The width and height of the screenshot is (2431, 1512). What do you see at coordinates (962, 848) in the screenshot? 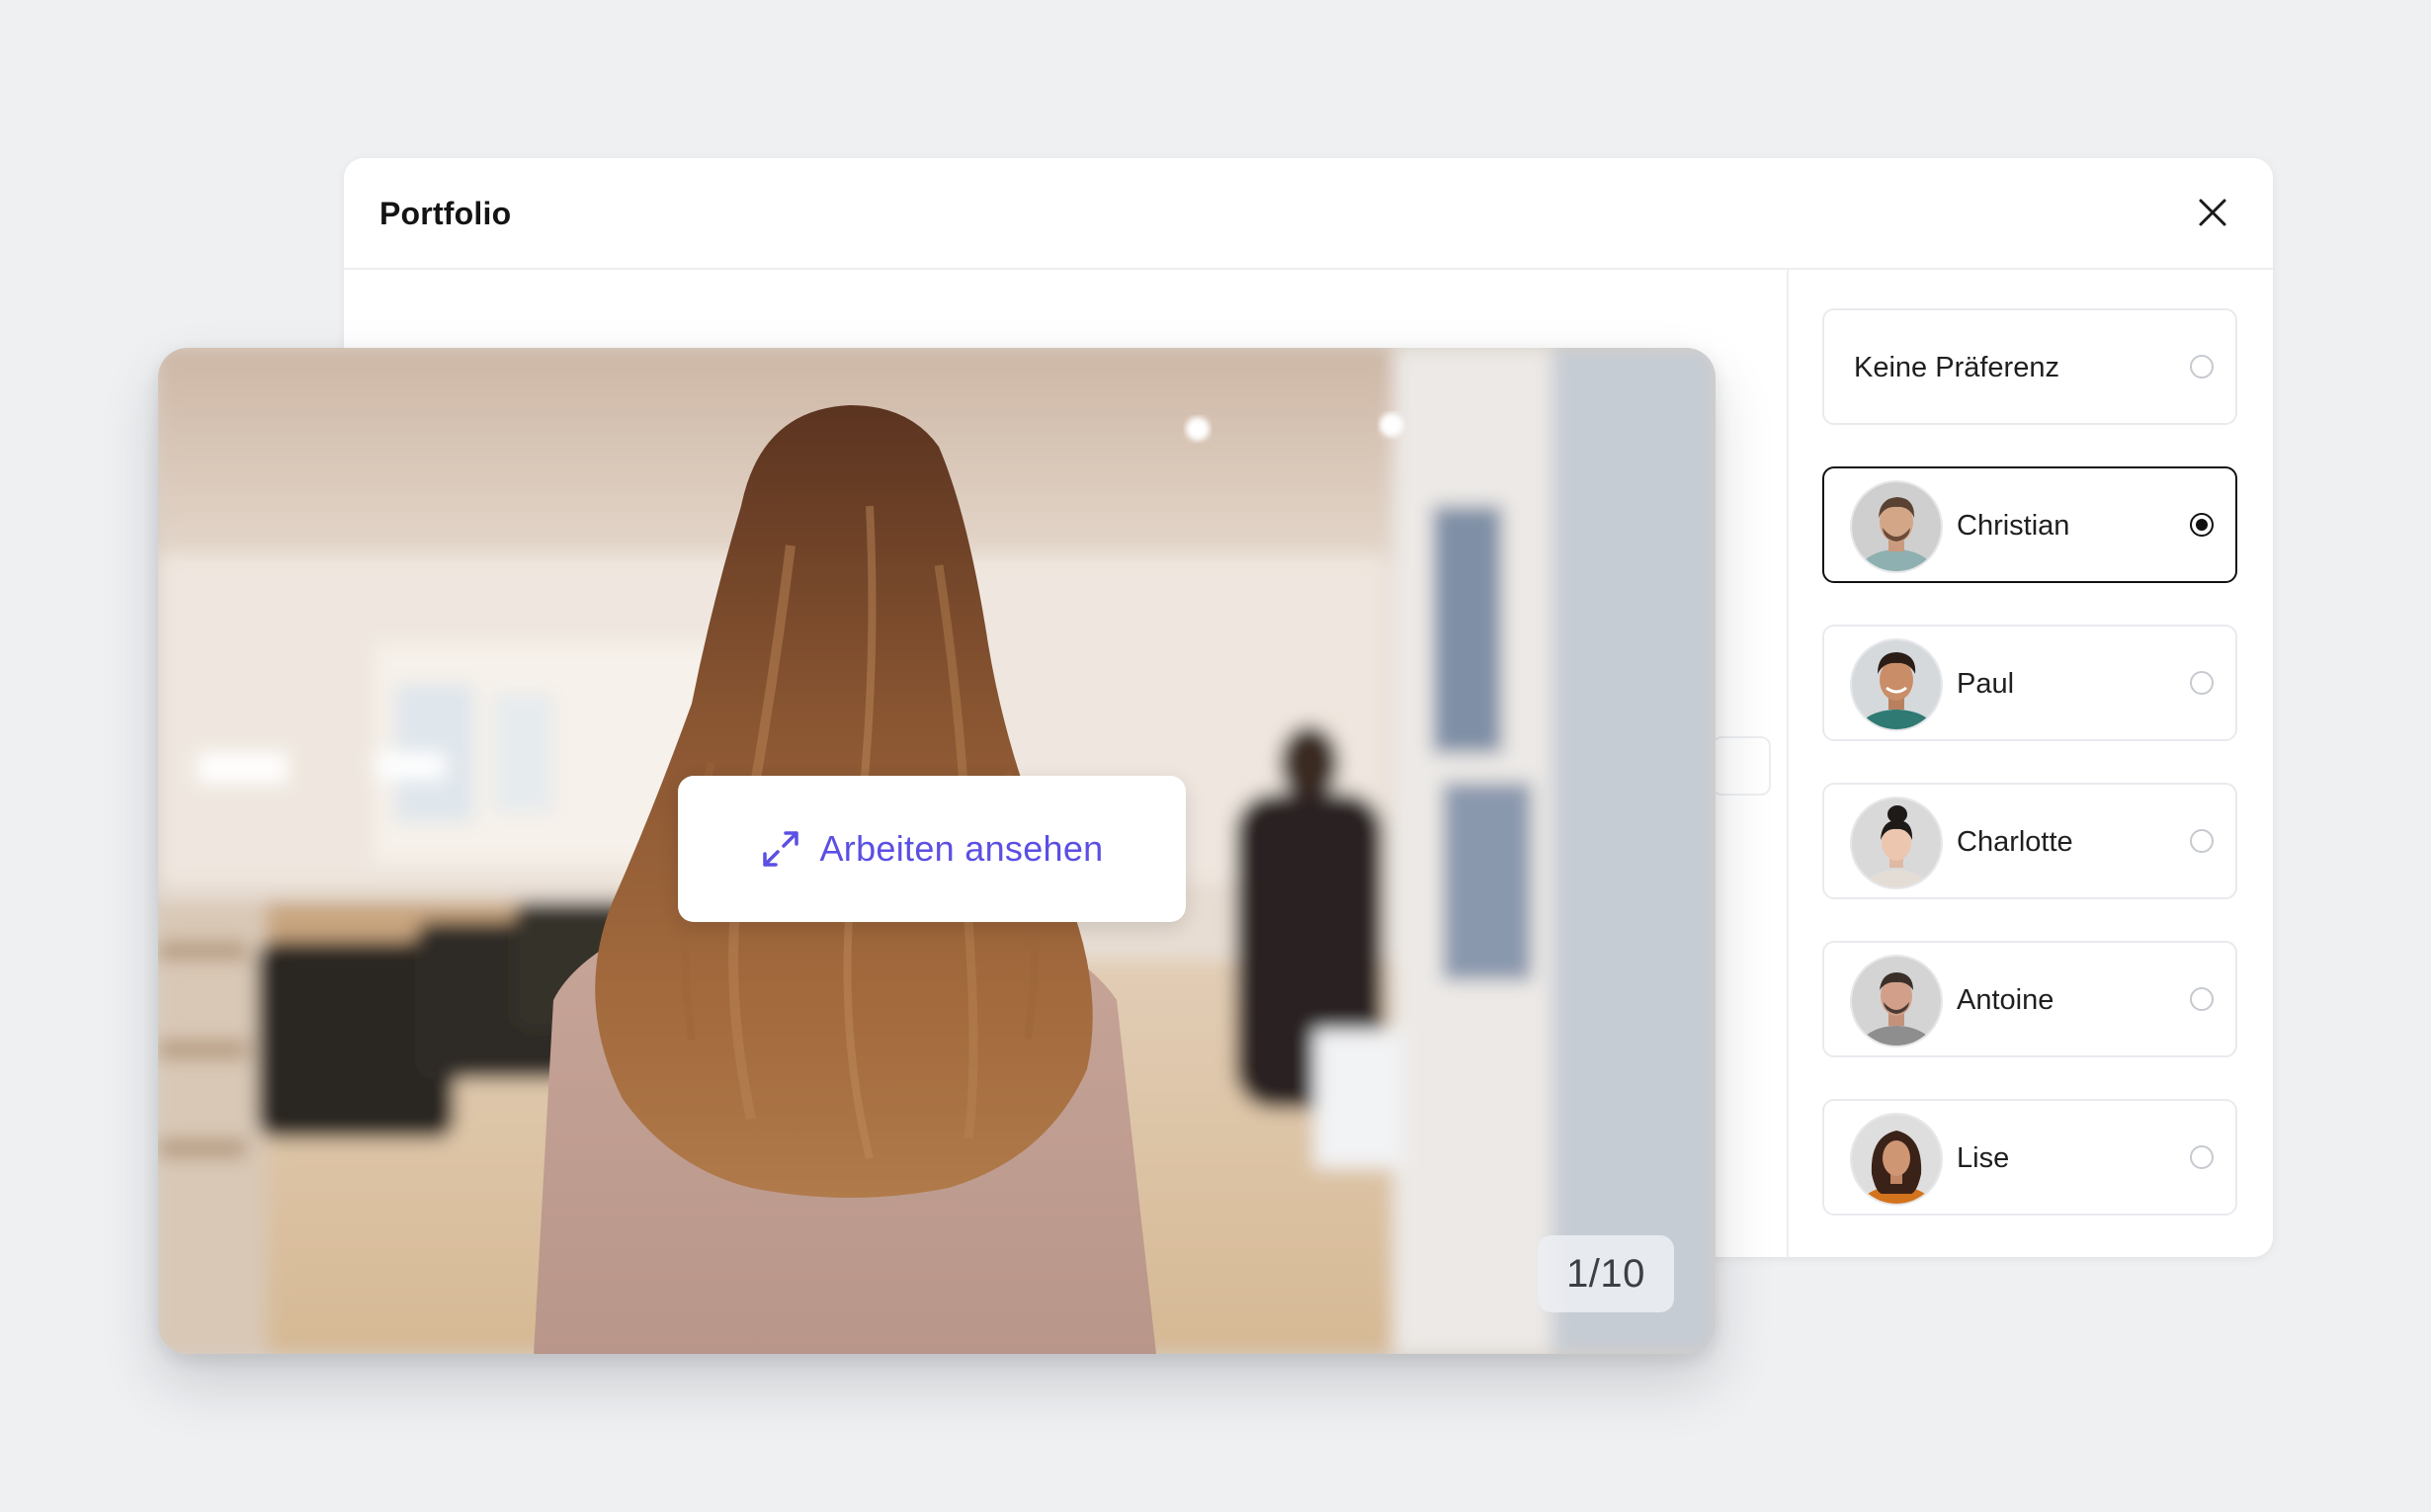
I see `view-work-label: Arbeiten ansehen` at bounding box center [962, 848].